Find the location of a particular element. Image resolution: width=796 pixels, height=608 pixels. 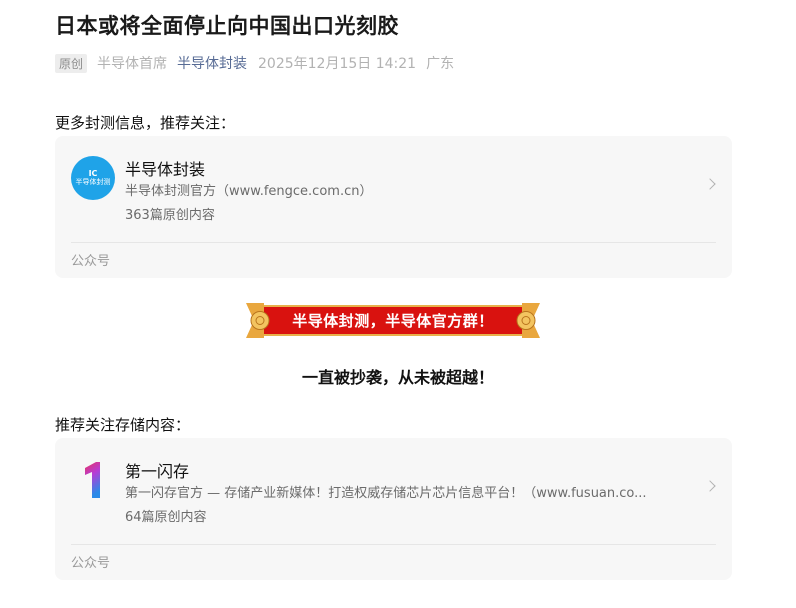

avatar-label-sub: 半导体封测 is located at coordinates (93, 181).